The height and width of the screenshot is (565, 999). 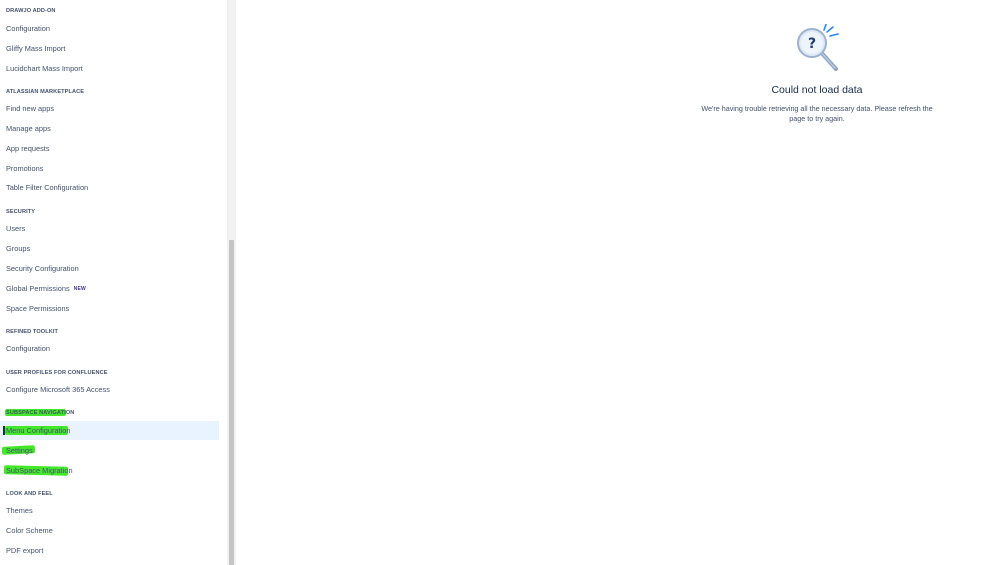 I want to click on sidebar-item-users: Users, so click(x=109, y=228).